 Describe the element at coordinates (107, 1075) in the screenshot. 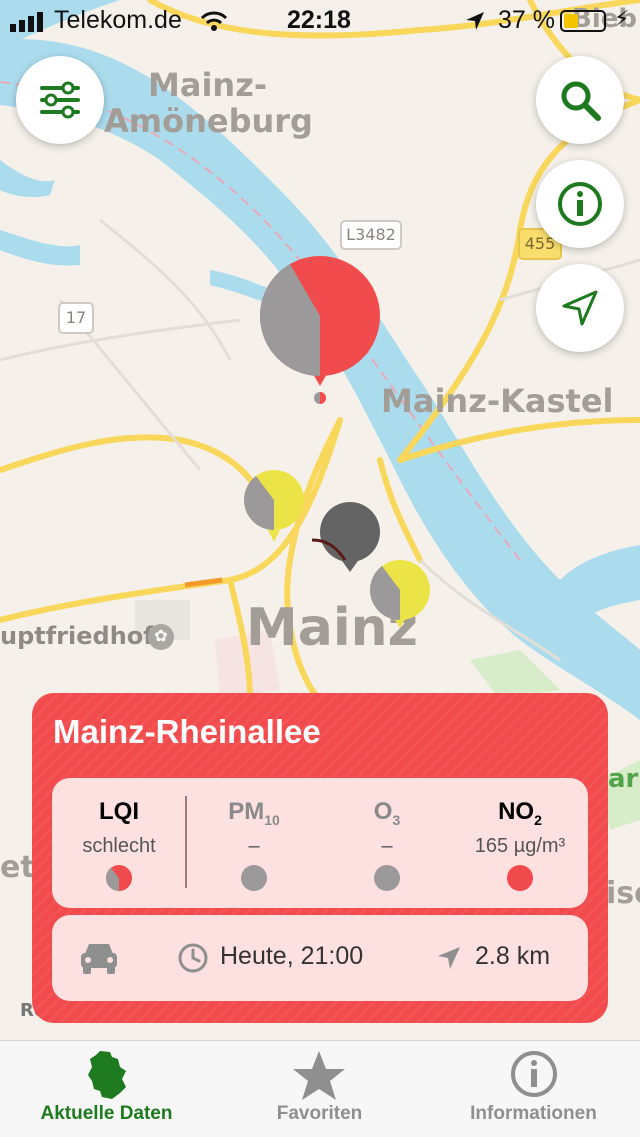

I see `germany-map-icon` at that location.